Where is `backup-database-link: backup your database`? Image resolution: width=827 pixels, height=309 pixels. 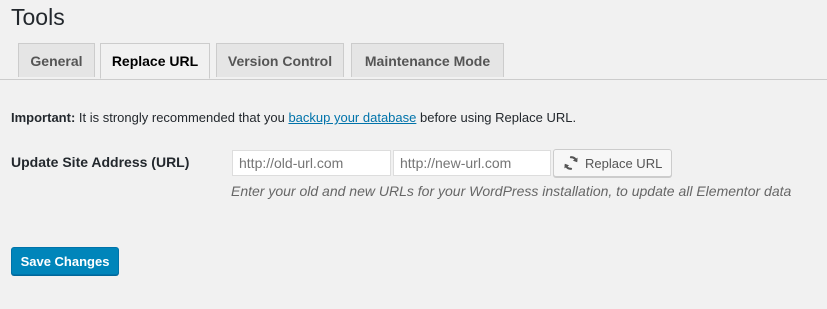 backup-database-link: backup your database is located at coordinates (352, 117).